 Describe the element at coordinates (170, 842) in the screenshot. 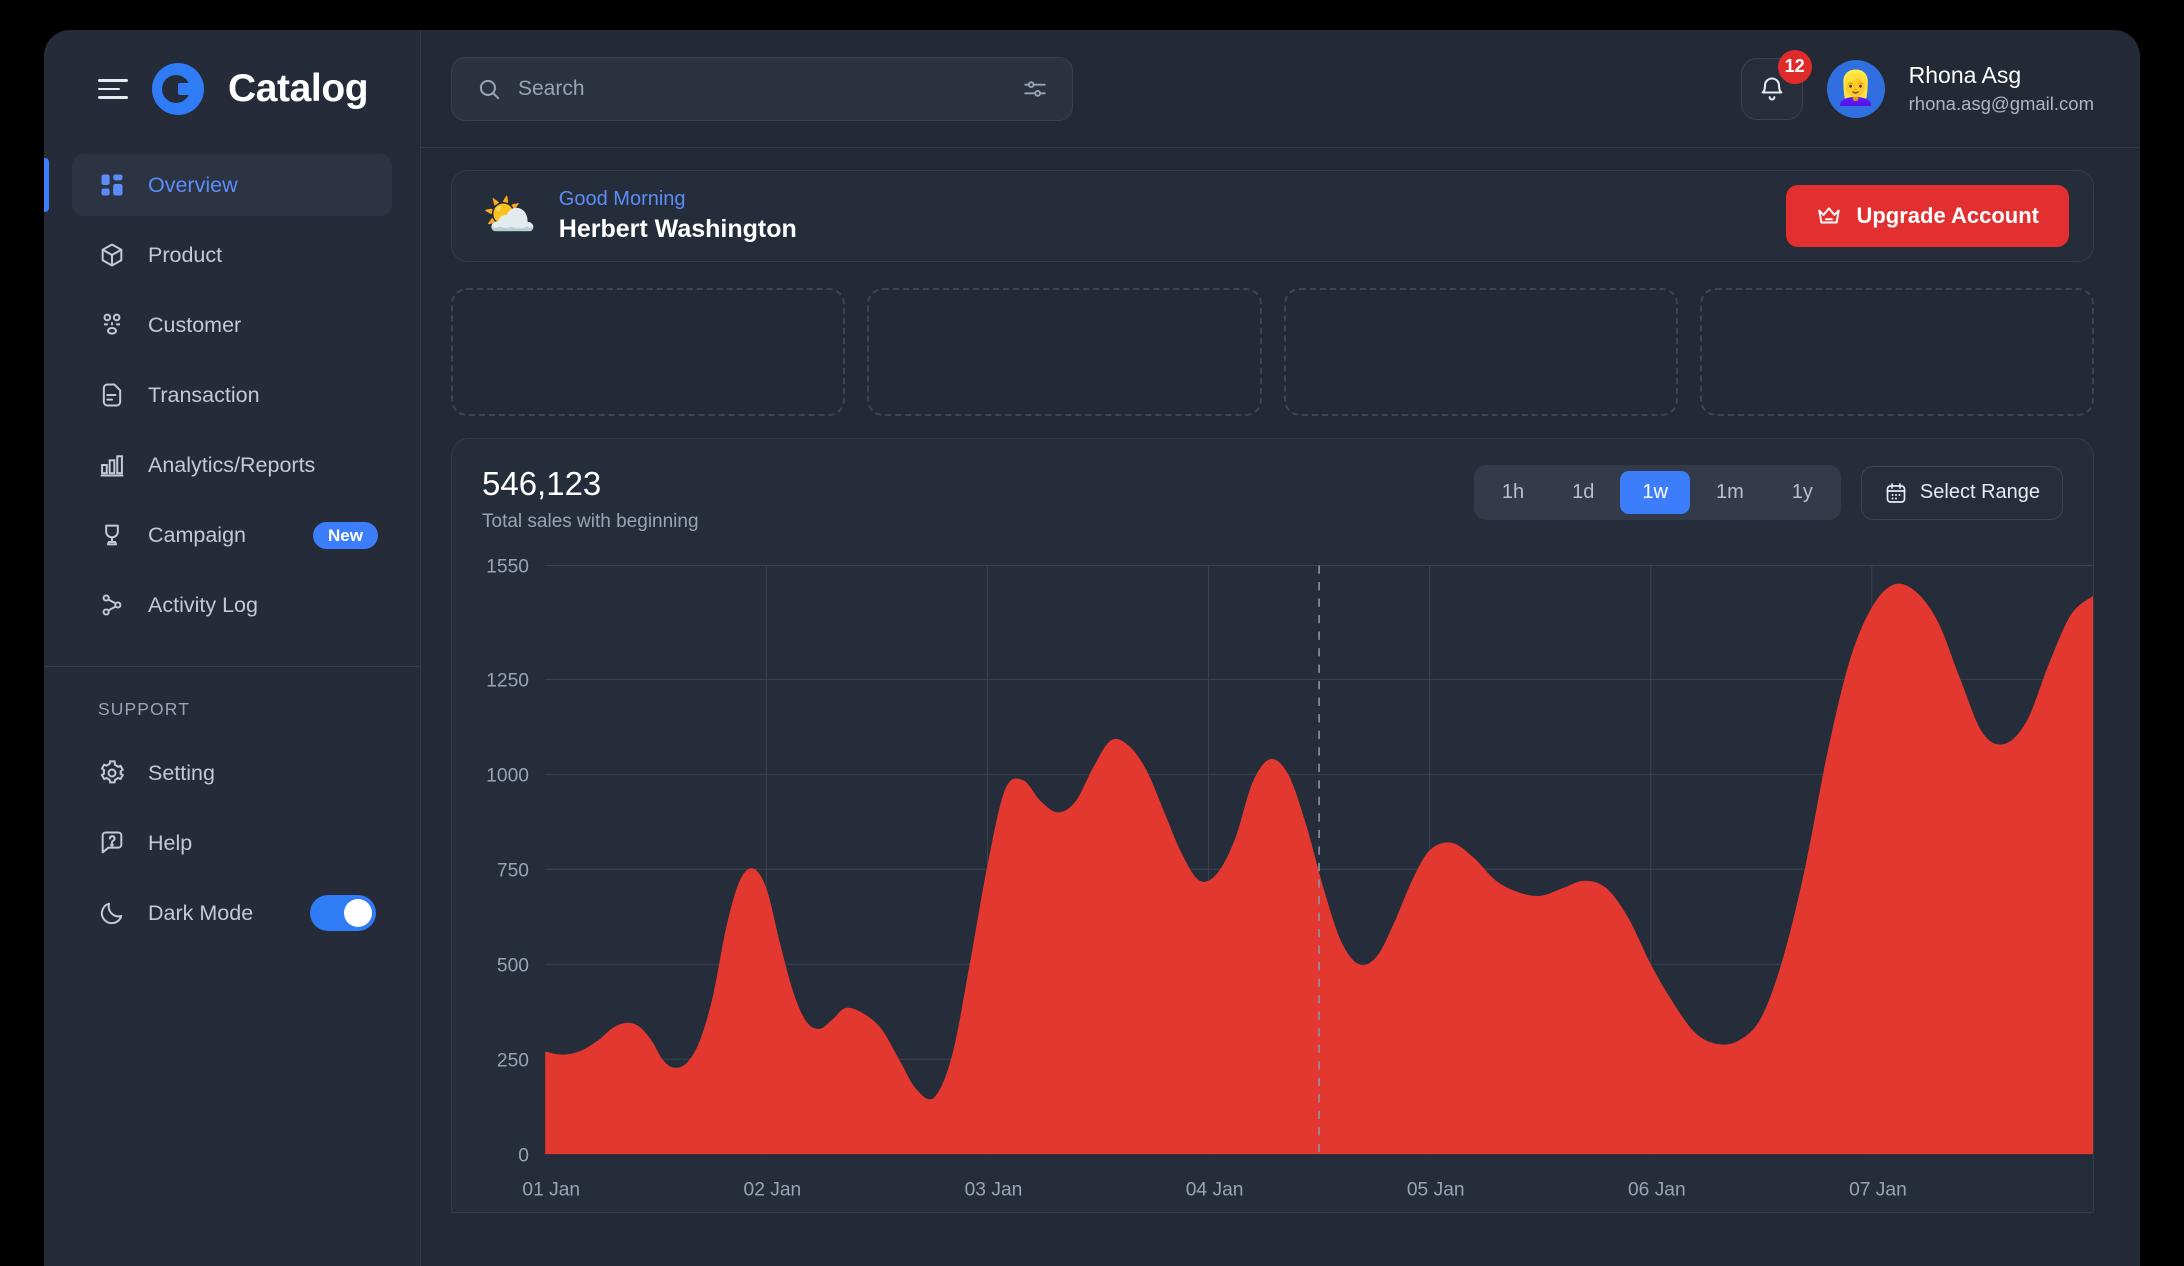

I see `sidebar-item-label: Help` at that location.